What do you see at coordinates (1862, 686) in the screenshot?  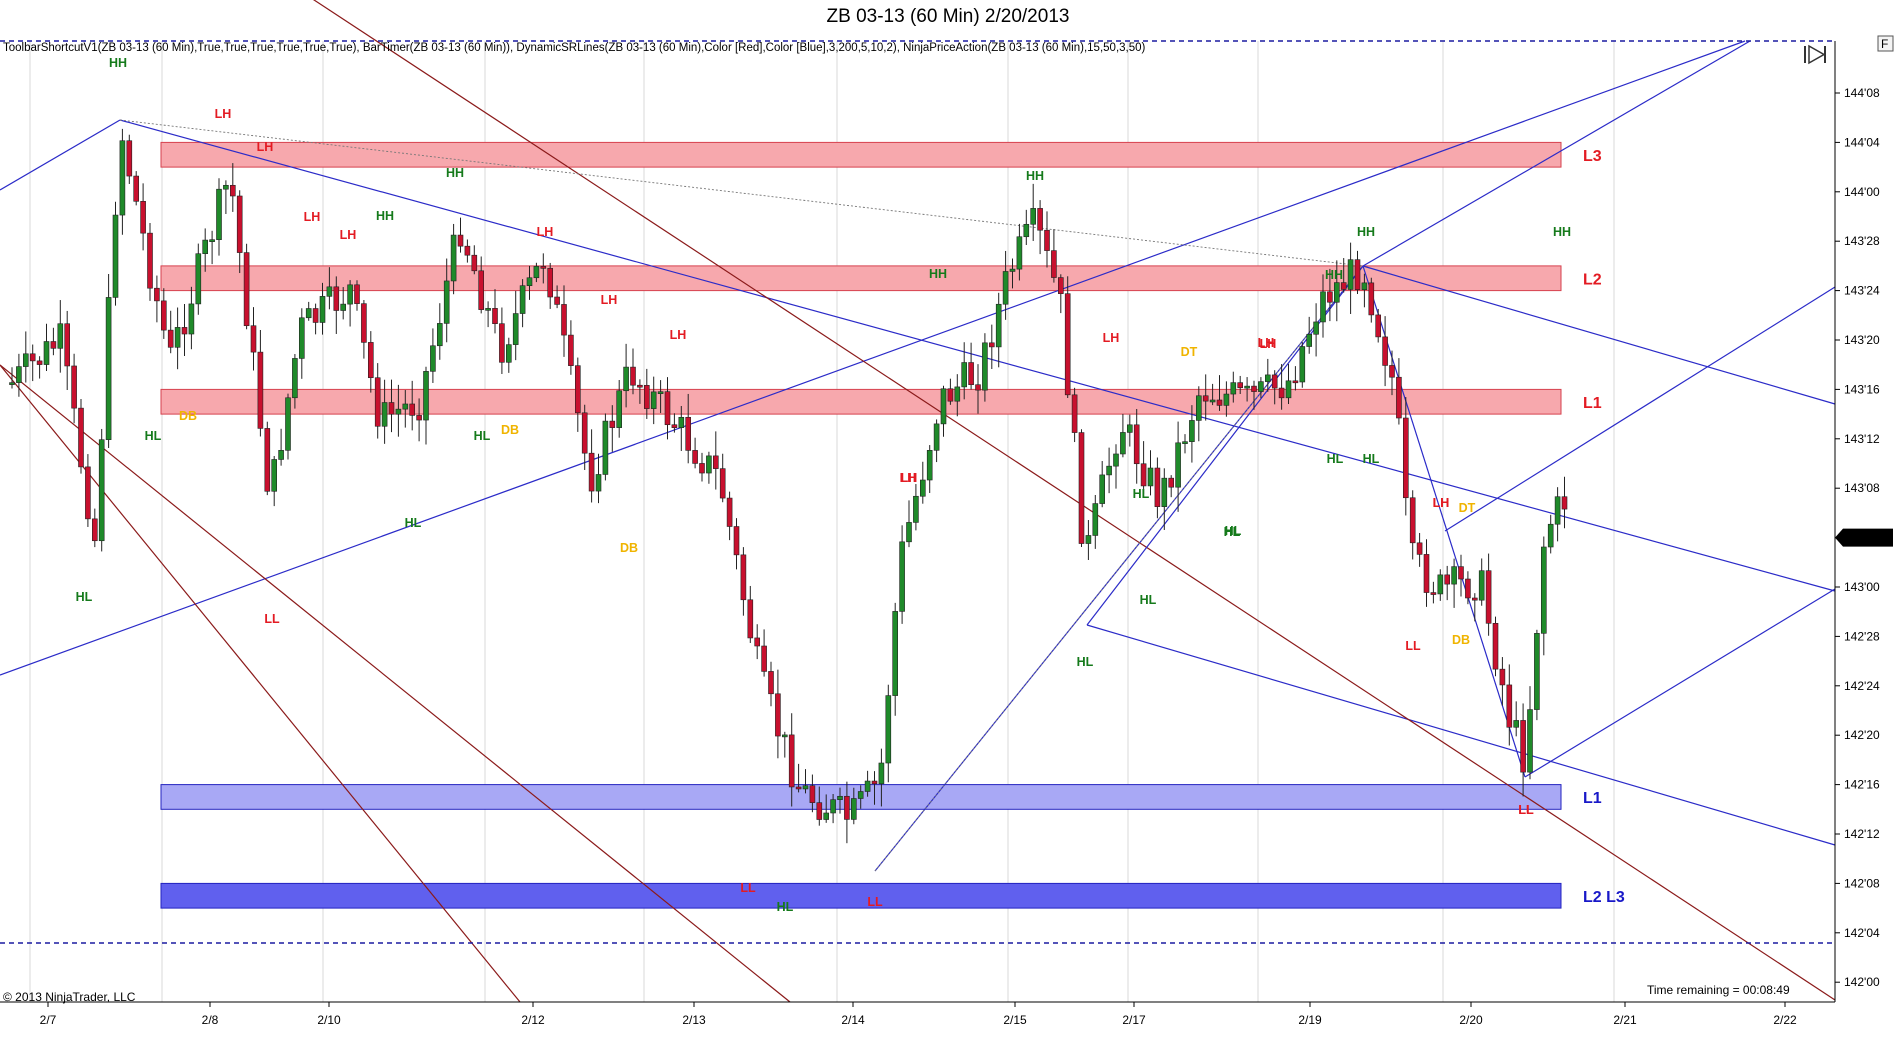 I see `price-tick-label: 142'24` at bounding box center [1862, 686].